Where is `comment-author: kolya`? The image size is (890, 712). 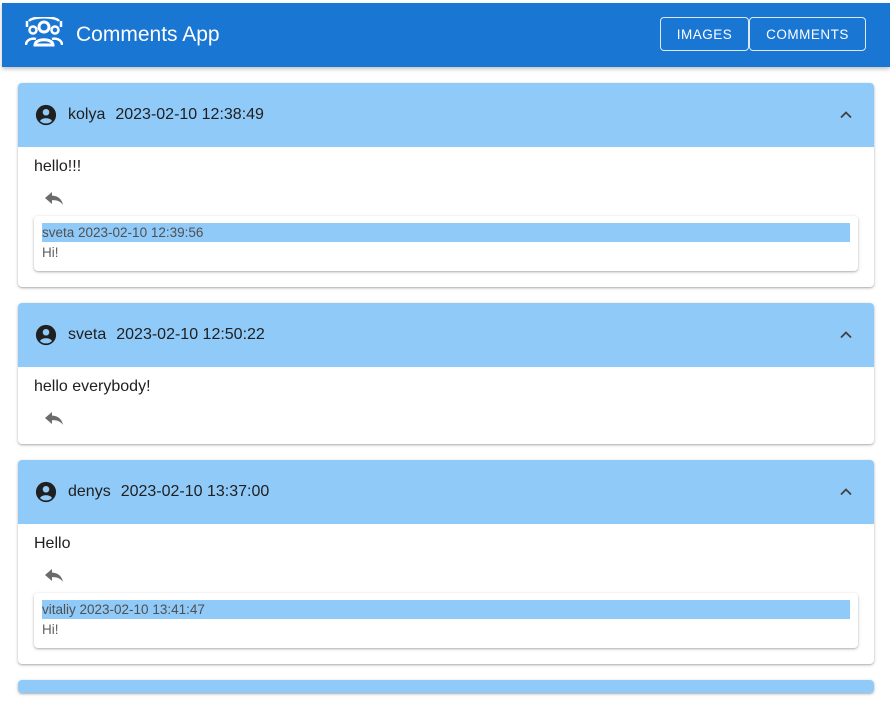 comment-author: kolya is located at coordinates (87, 114).